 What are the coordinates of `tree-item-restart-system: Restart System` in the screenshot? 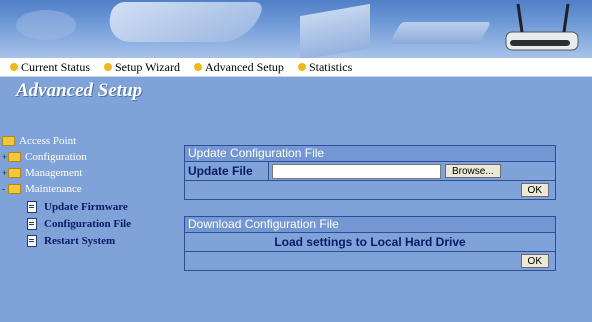 It's located at (71, 241).